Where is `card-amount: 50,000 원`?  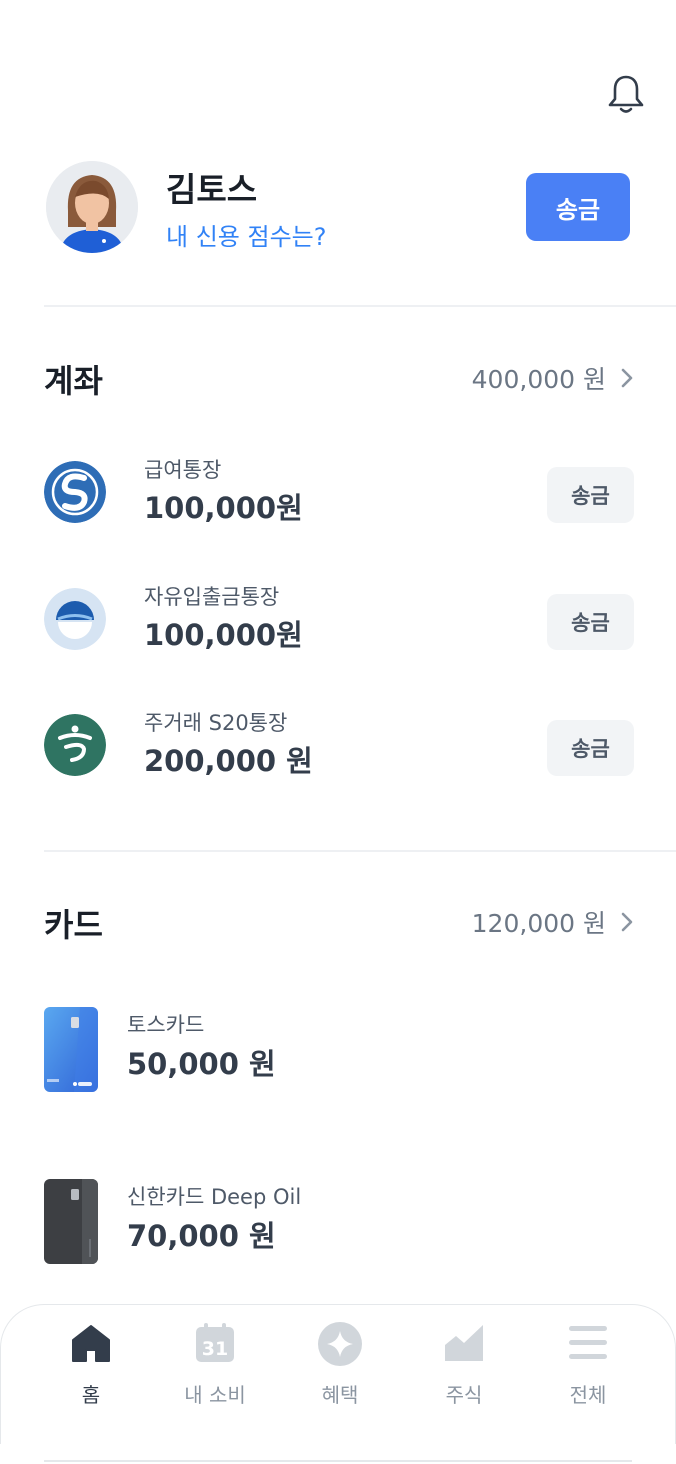
card-amount: 50,000 원 is located at coordinates (201, 1064).